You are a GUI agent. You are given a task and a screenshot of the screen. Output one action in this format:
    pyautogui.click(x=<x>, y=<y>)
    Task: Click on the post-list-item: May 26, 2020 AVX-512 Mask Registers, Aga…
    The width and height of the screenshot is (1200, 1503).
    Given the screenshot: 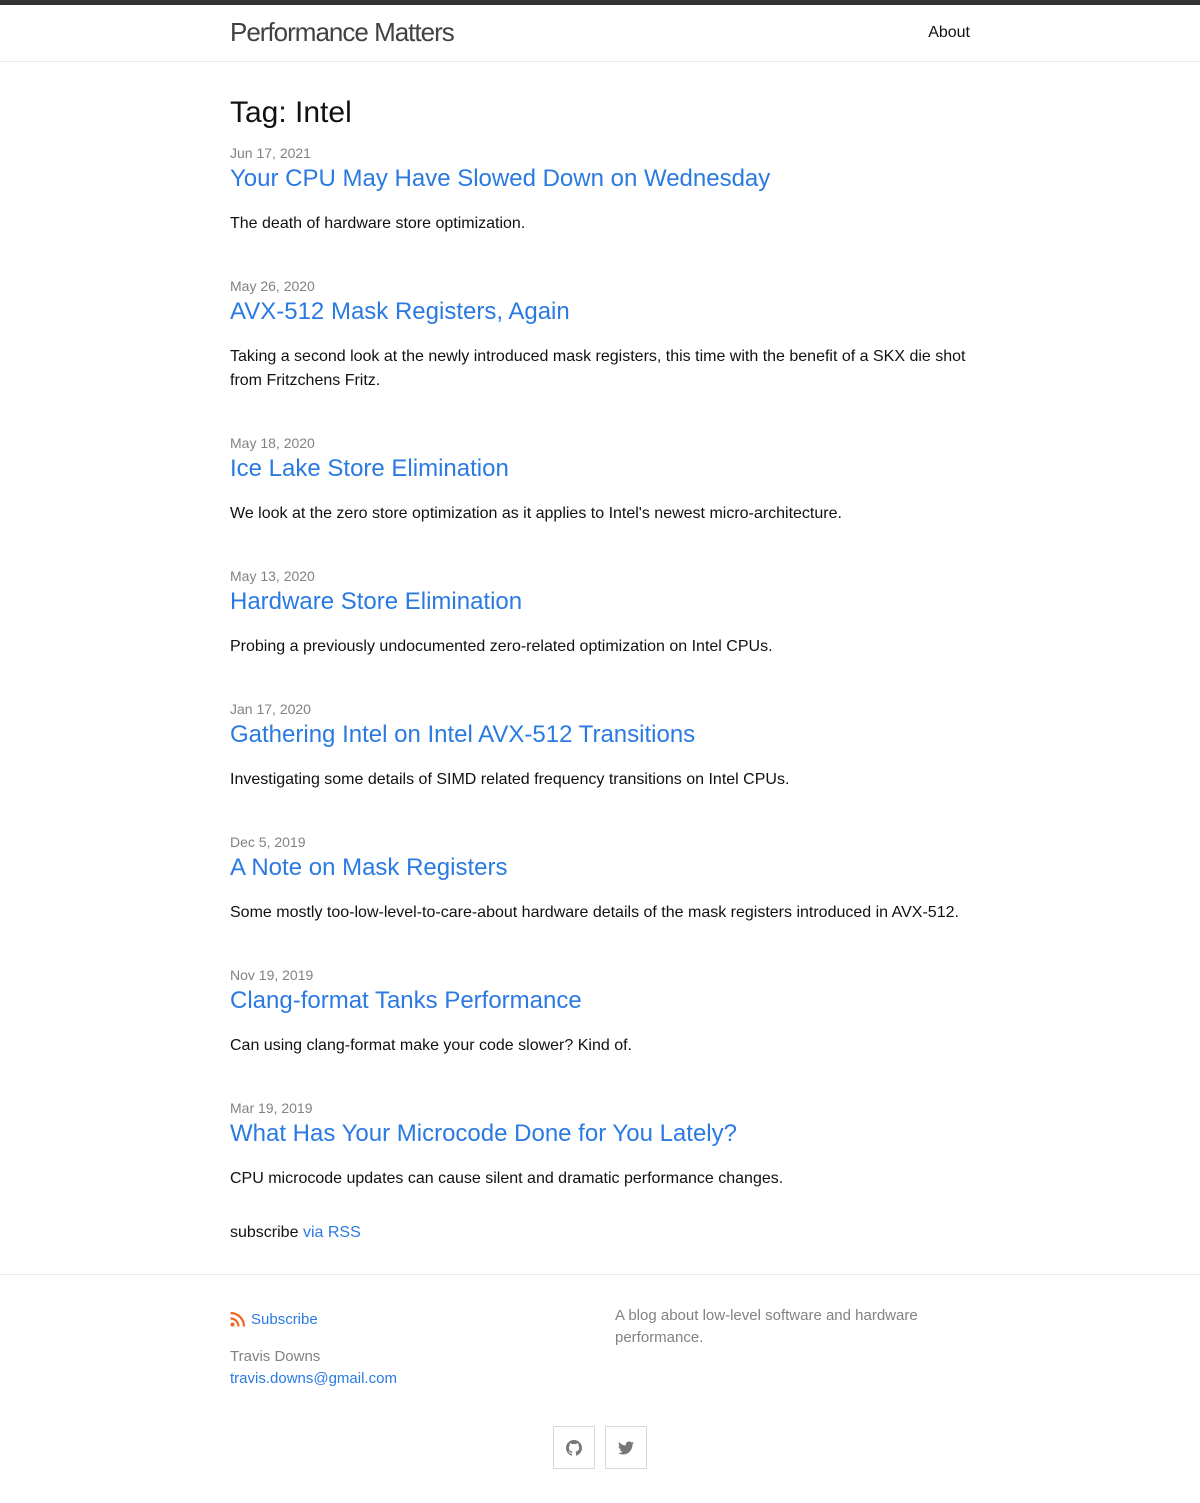 What is the action you would take?
    pyautogui.click(x=600, y=354)
    